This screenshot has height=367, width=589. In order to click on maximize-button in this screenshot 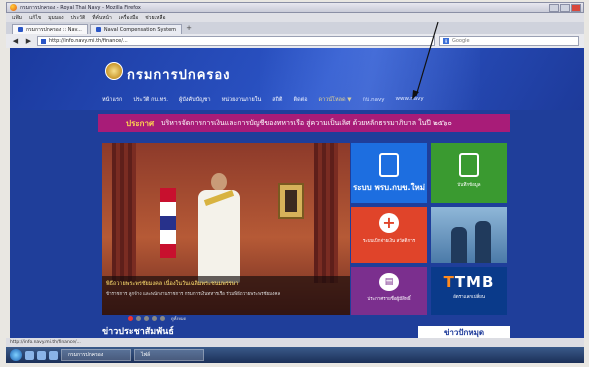, I will do `click(565, 8)`.